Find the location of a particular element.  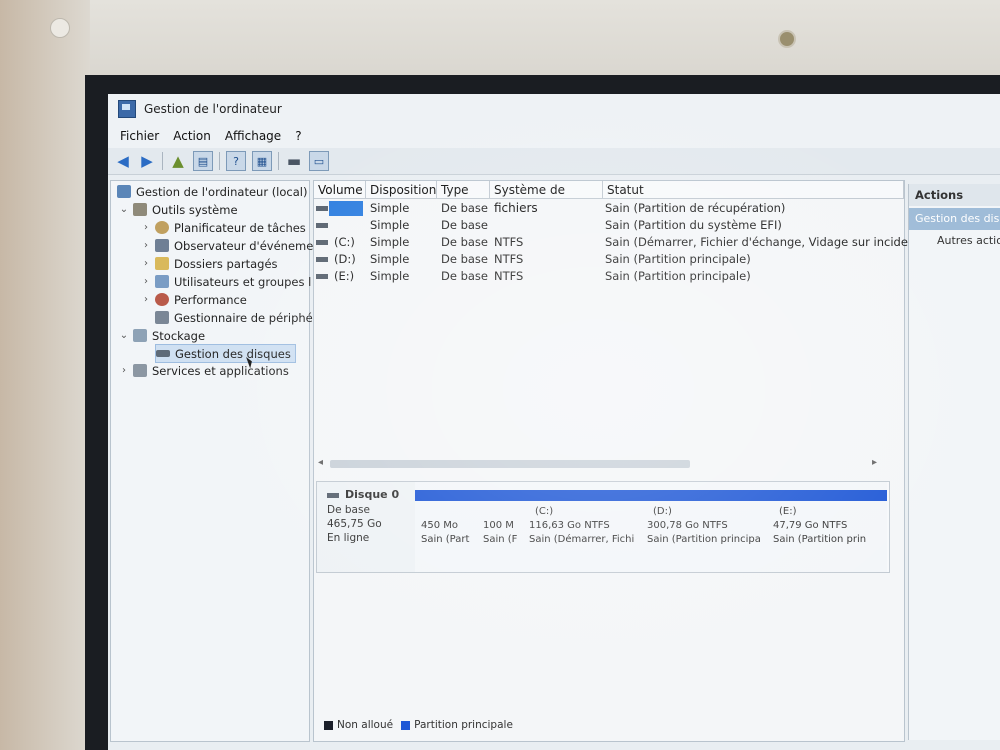

console-icon: ▭ is located at coordinates (319, 161).